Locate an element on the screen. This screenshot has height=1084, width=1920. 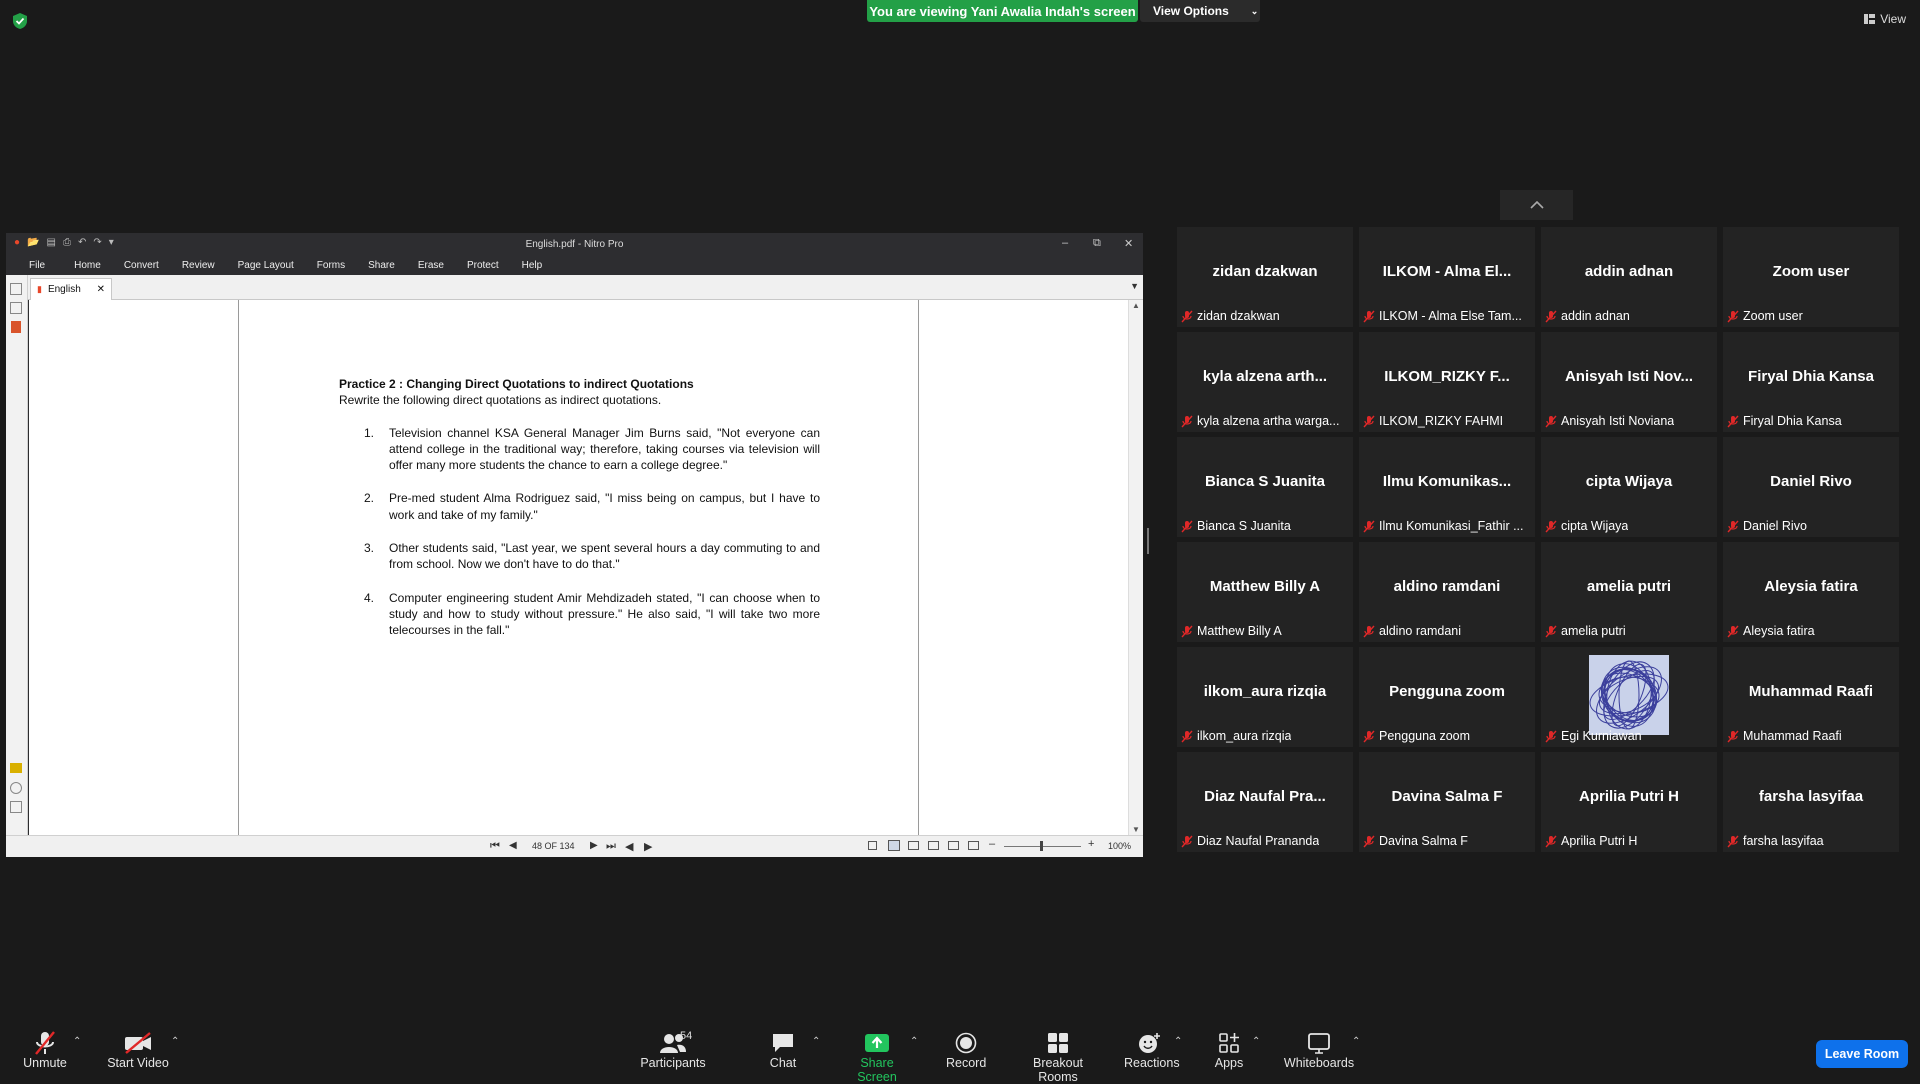
menu-erase: Erase is located at coordinates (431, 265).